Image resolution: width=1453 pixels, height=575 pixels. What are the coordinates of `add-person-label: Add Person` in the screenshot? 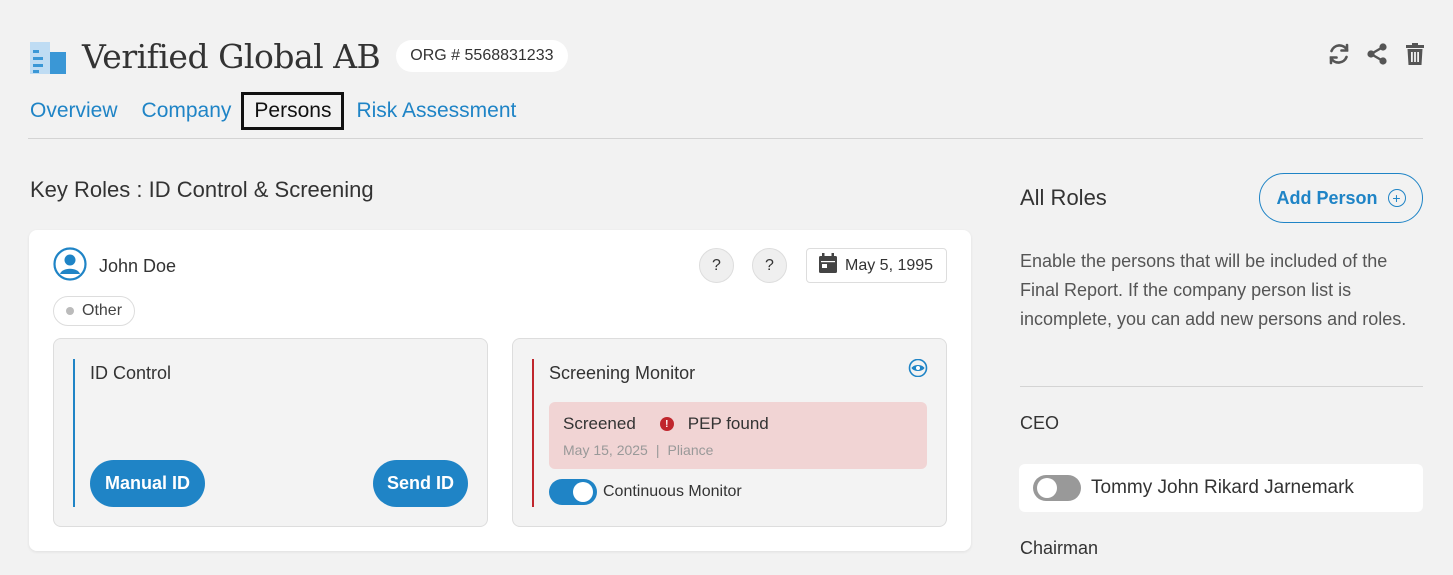 It's located at (1327, 197).